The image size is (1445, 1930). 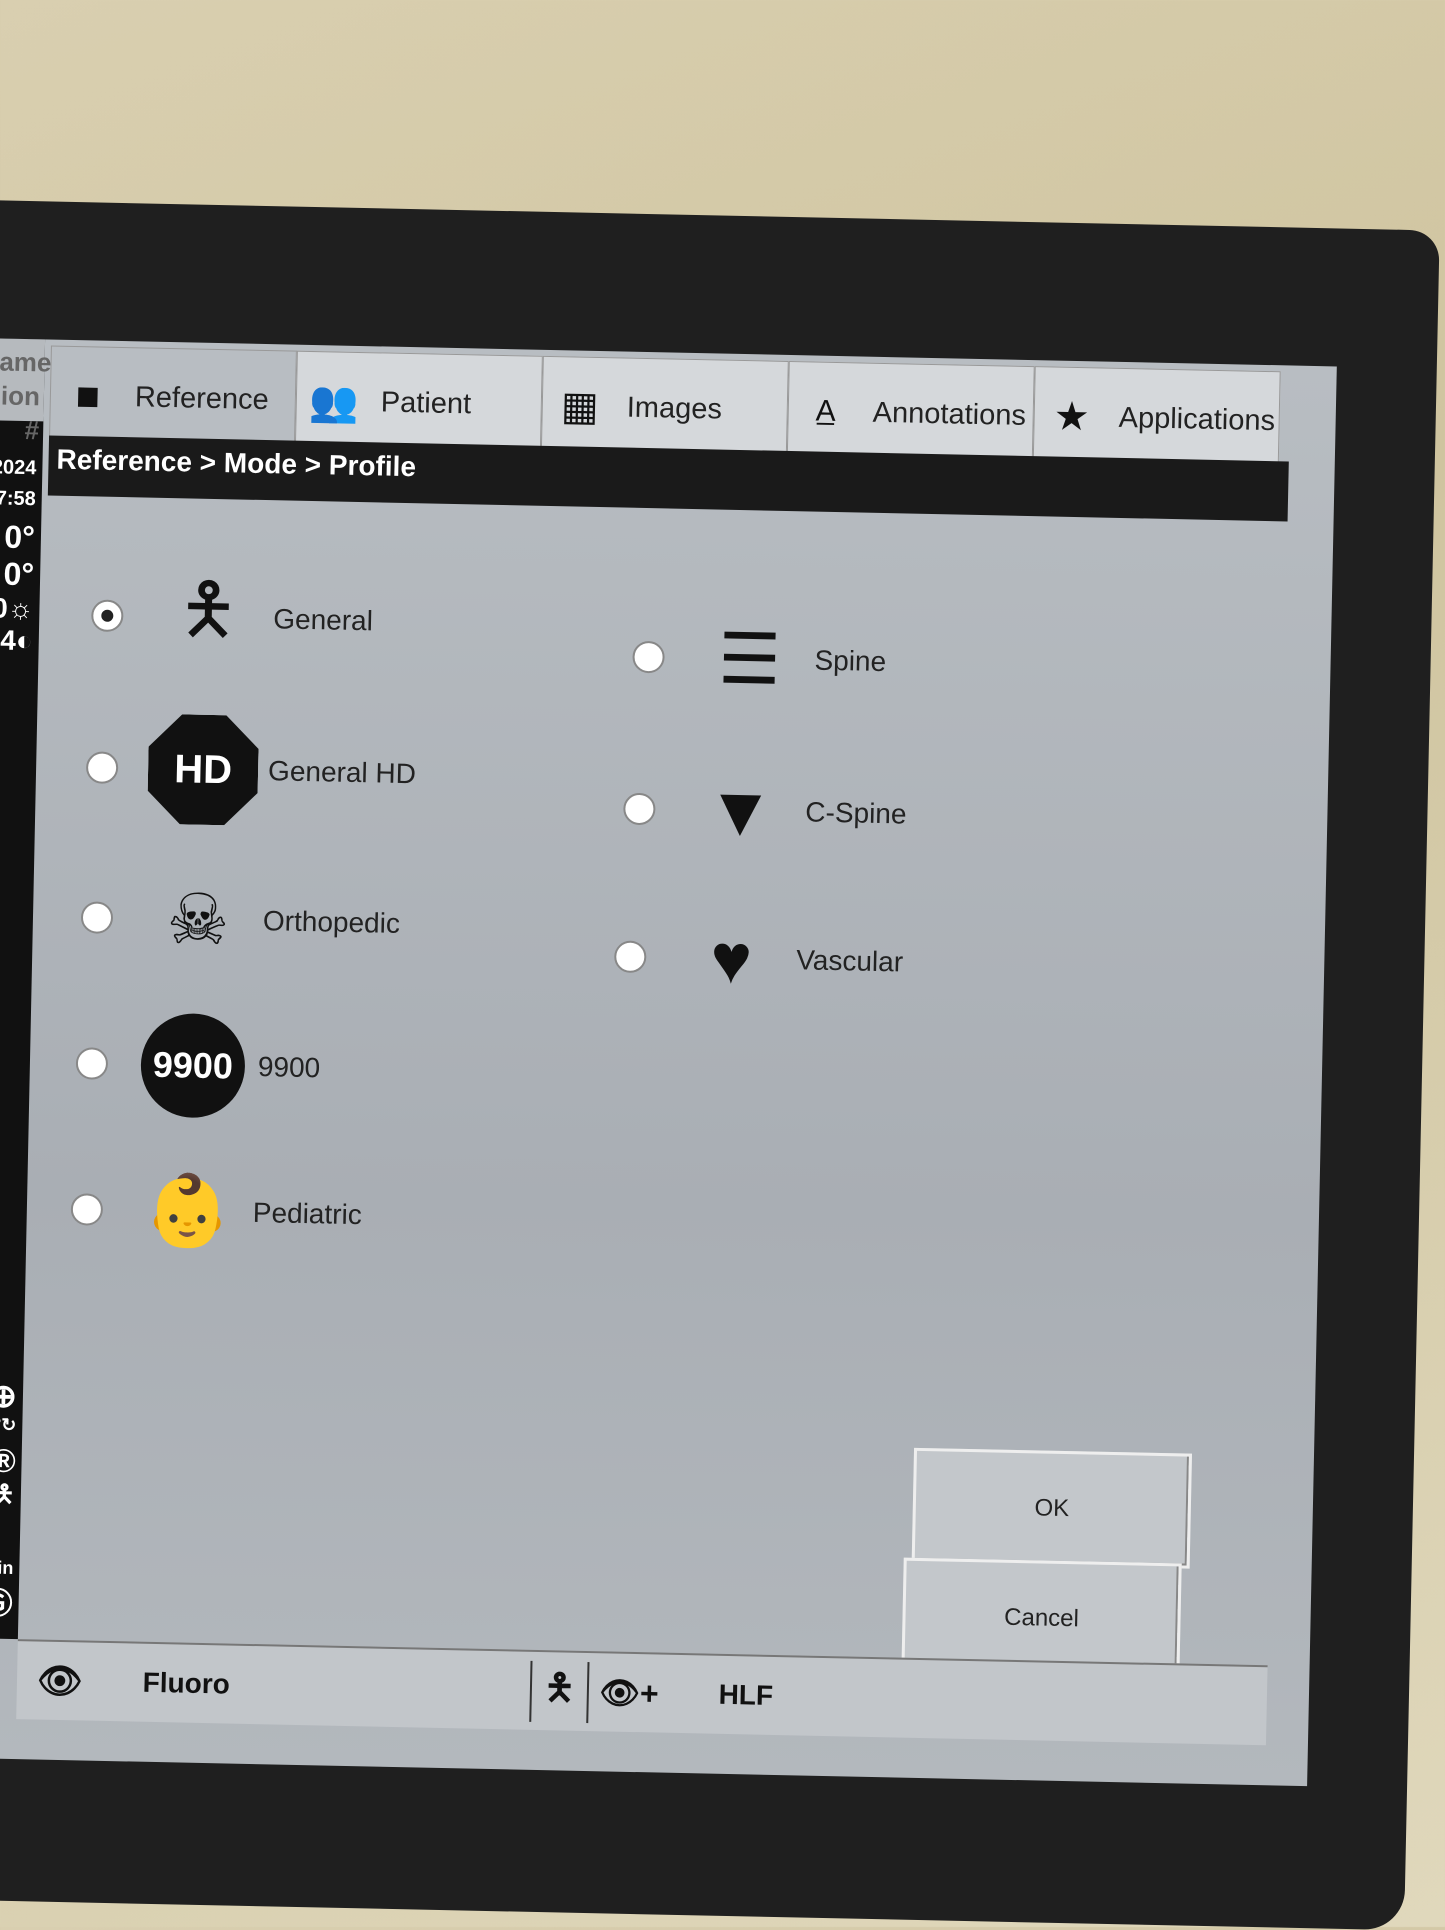 What do you see at coordinates (88, 396) in the screenshot?
I see `square-icon: ■` at bounding box center [88, 396].